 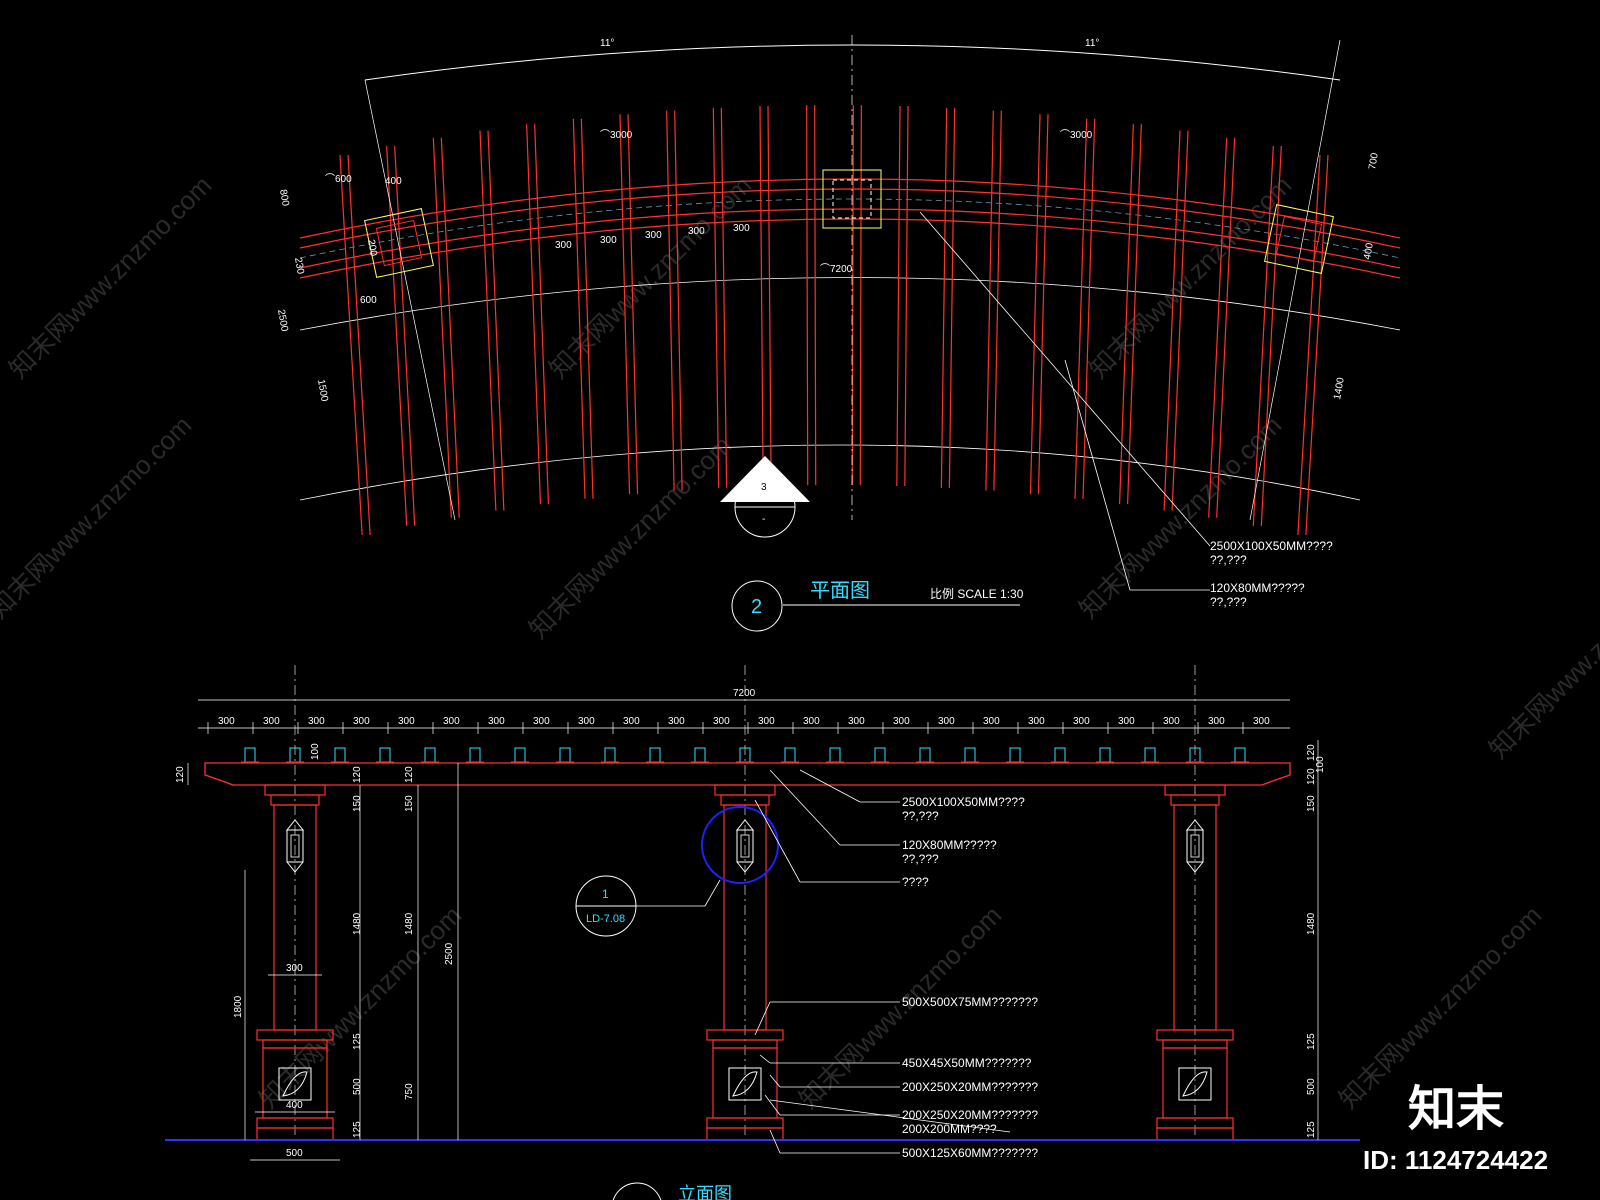 I want to click on elev-note: ??,???, so click(x=920, y=859).